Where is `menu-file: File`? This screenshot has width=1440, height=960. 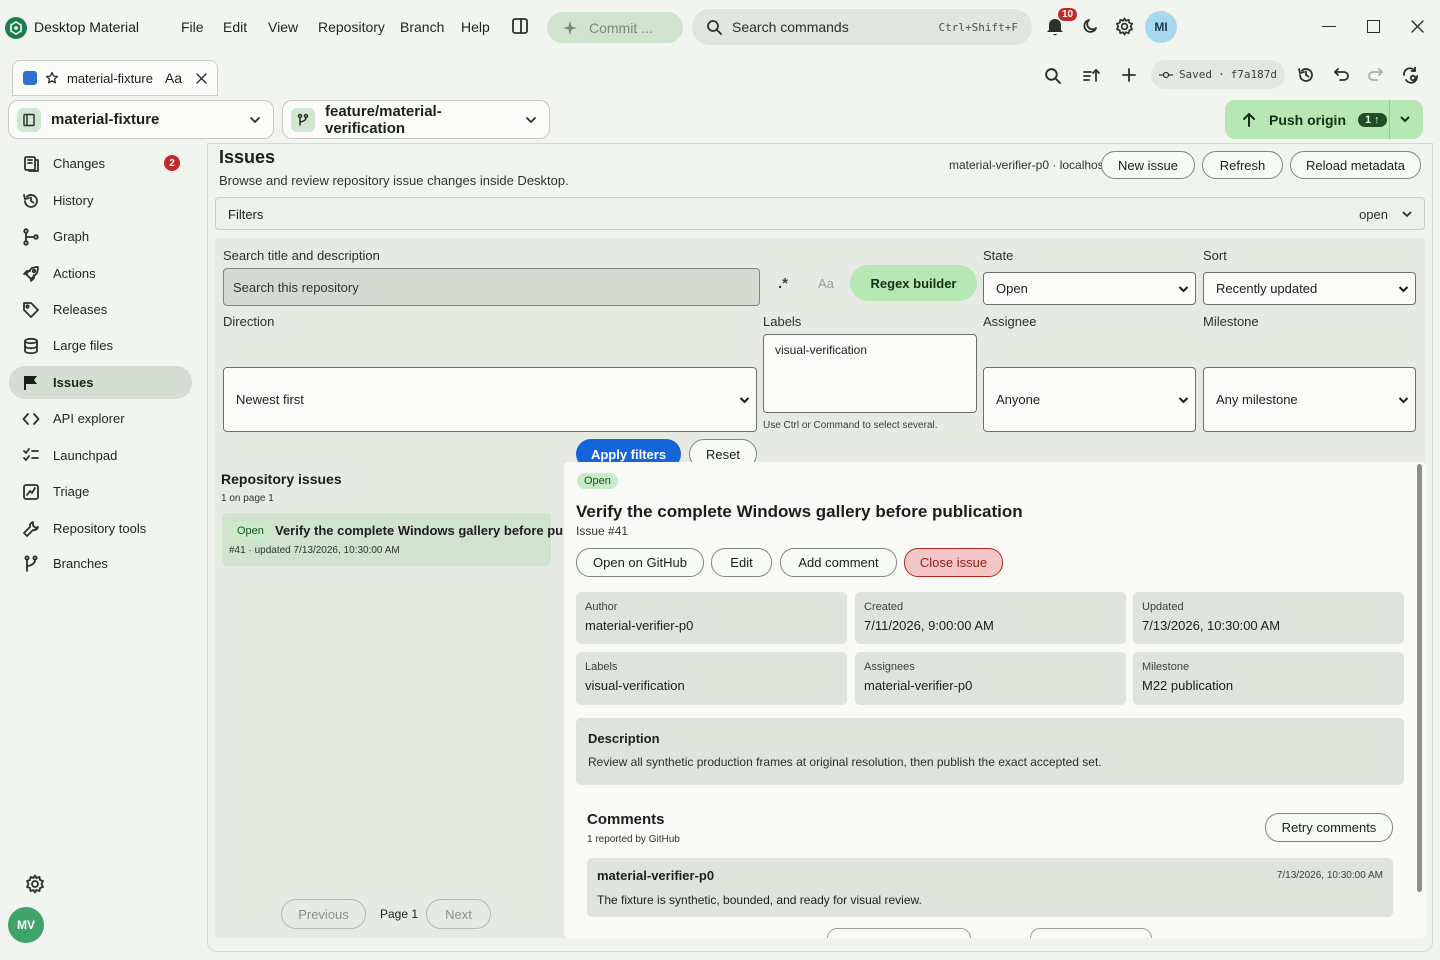
menu-file: File is located at coordinates (192, 27).